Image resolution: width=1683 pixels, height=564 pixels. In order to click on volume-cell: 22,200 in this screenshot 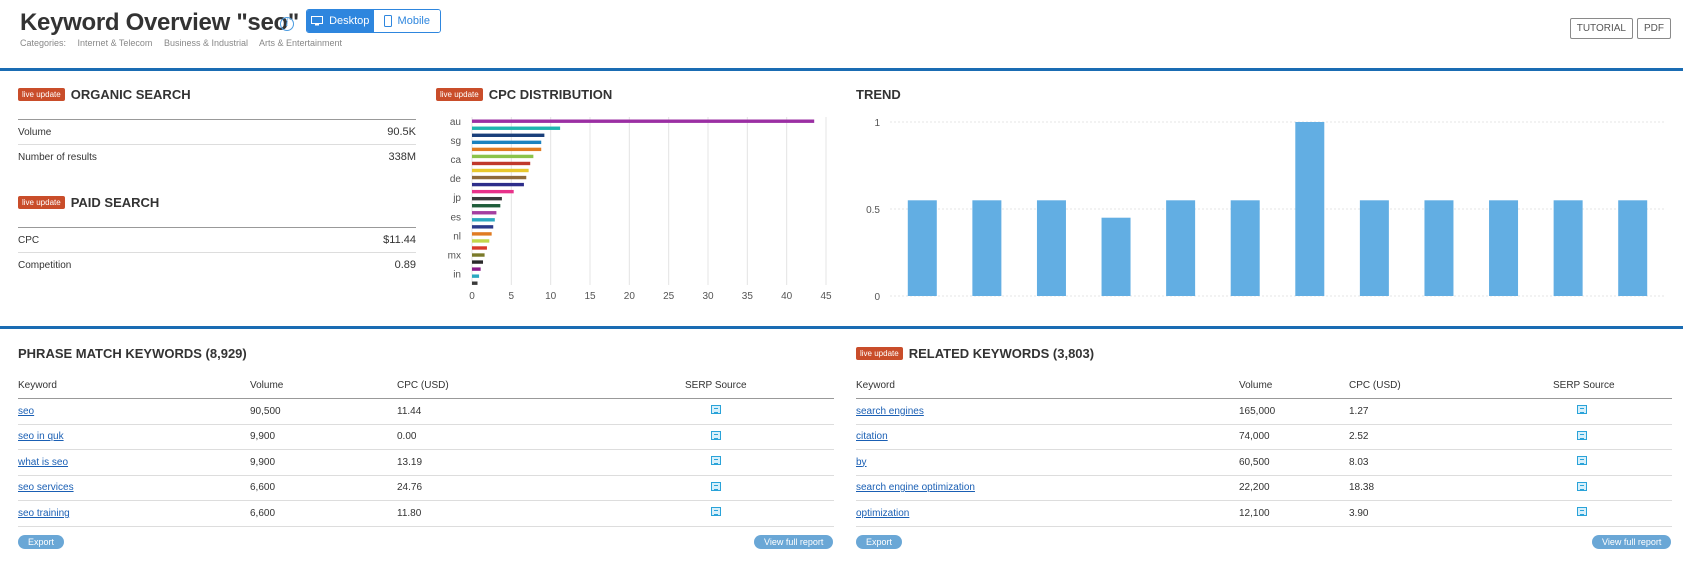, I will do `click(1254, 488)`.